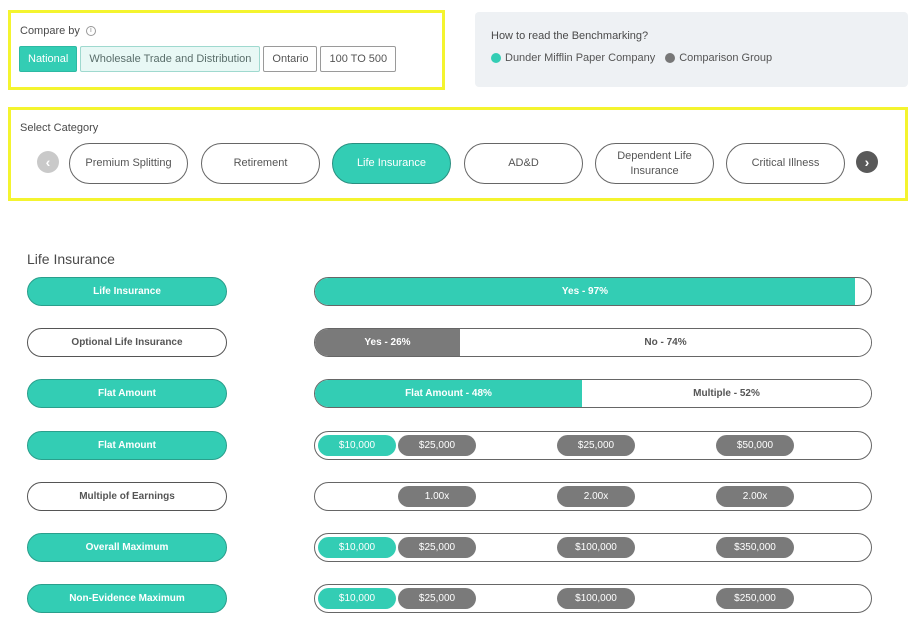 This screenshot has width=918, height=630. Describe the element at coordinates (48, 162) in the screenshot. I see `chevron-left-icon: ‹` at that location.